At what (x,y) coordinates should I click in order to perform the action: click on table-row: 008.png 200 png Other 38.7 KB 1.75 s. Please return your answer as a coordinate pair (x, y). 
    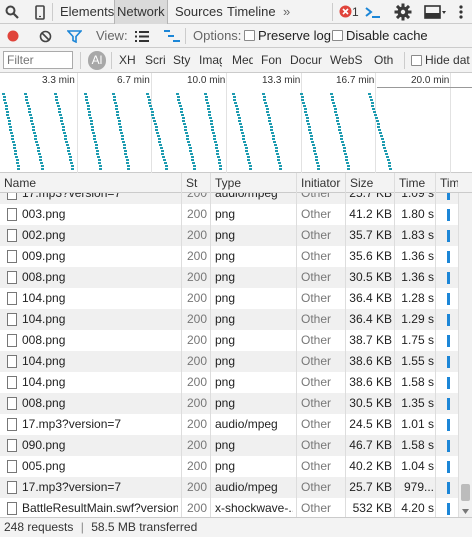
    Looking at the image, I should click on (229, 340).